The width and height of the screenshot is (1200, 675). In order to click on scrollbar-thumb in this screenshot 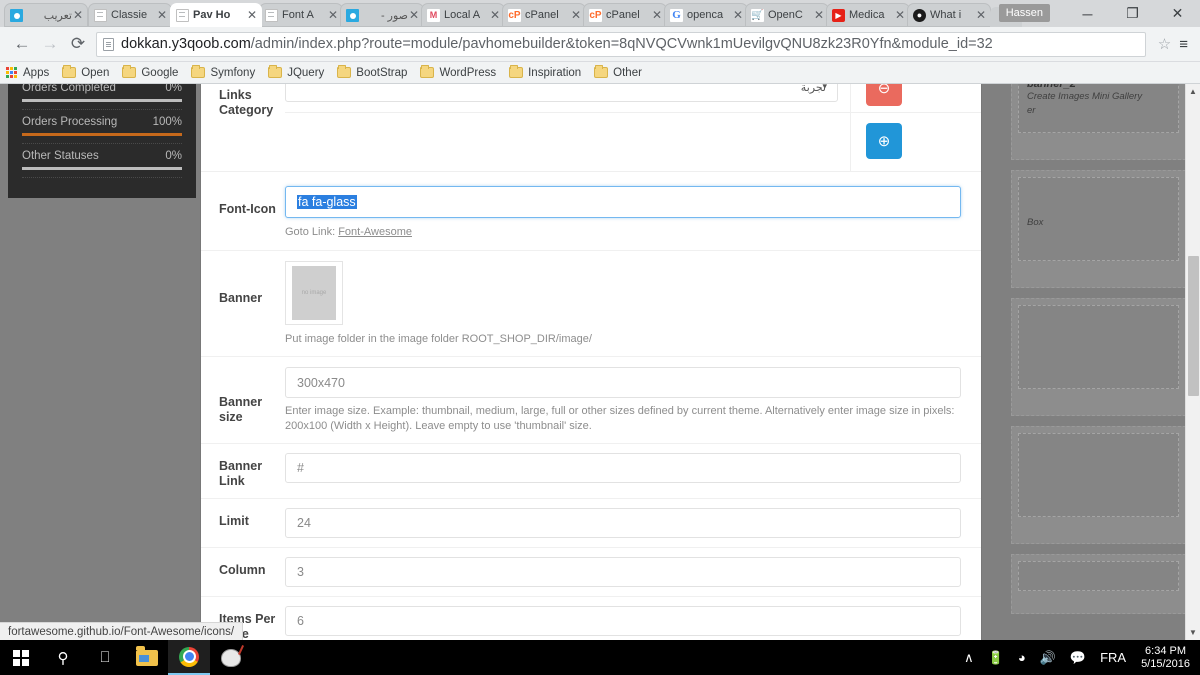, I will do `click(1193, 326)`.